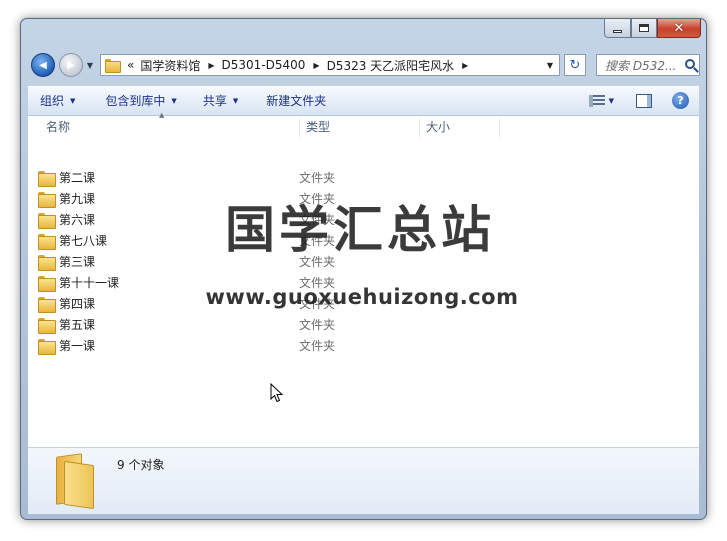 The image size is (727, 541). I want to click on details-pane: 9 个对象, so click(363, 480).